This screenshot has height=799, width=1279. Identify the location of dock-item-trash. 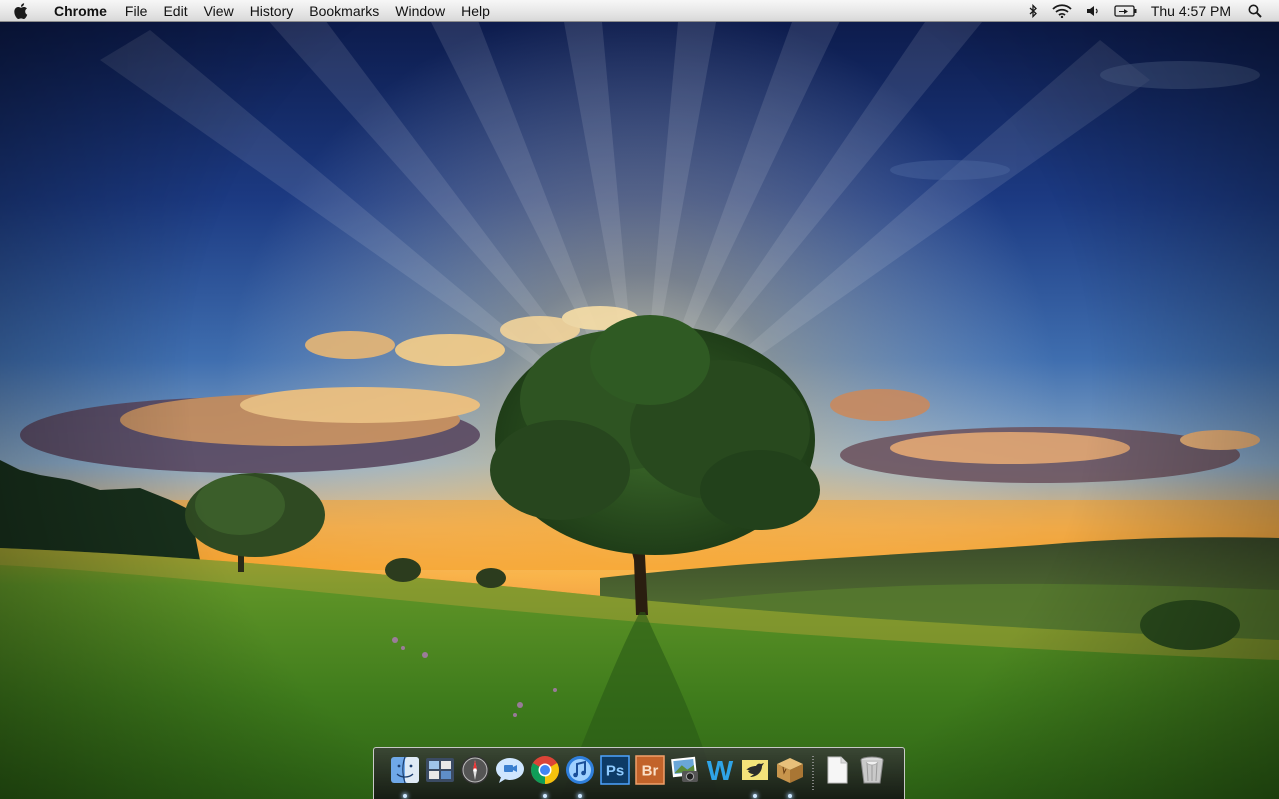
(871, 776).